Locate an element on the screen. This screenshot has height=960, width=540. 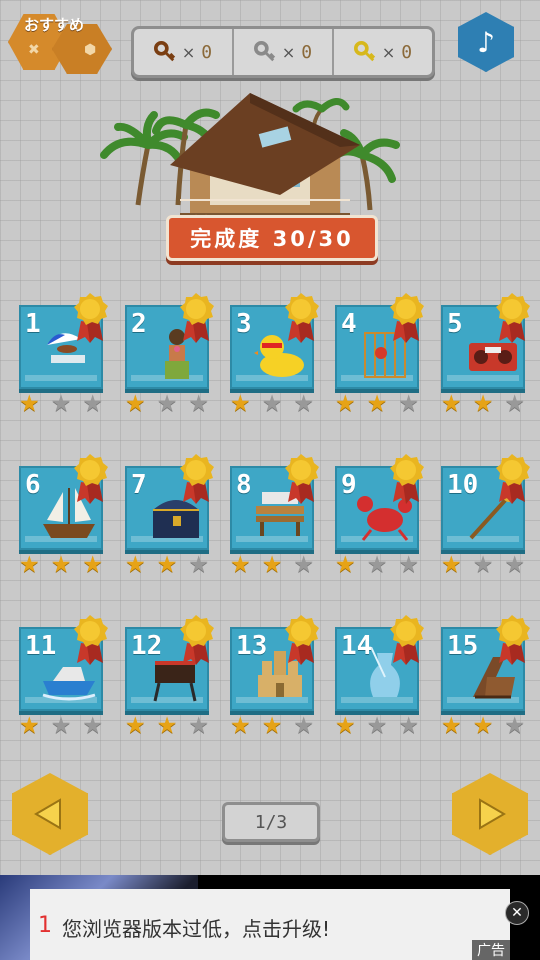
level-3-button: 3 ★ ★ ★ is located at coordinates (275, 359).